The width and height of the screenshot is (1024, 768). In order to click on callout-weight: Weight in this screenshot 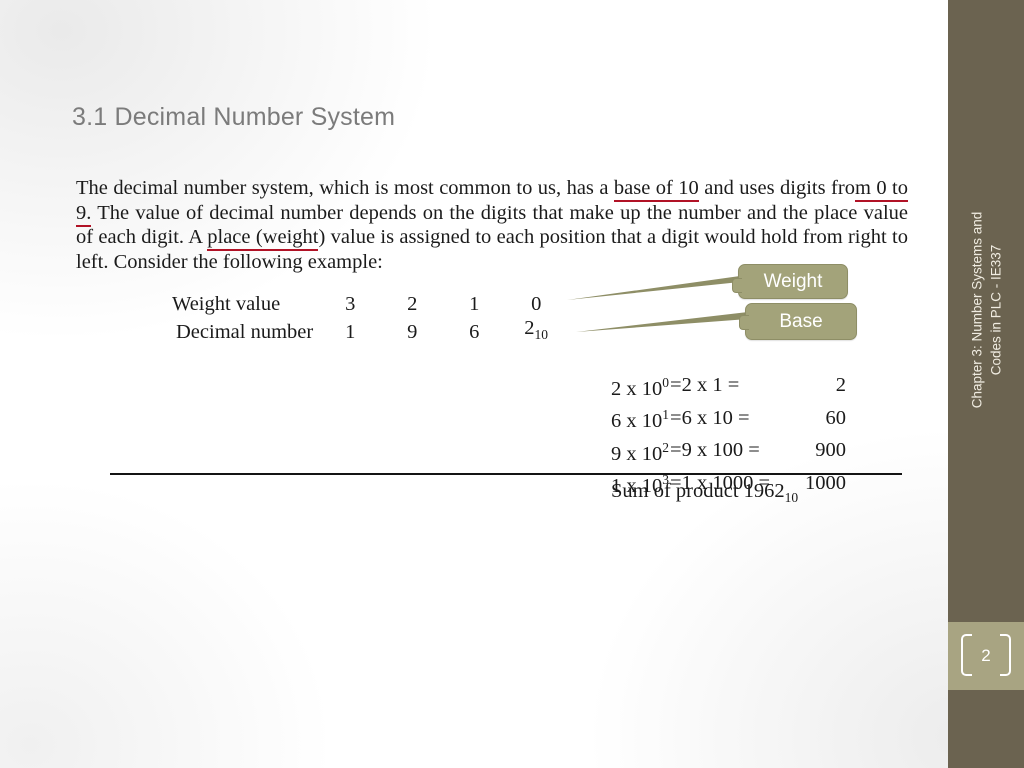, I will do `click(790, 281)`.